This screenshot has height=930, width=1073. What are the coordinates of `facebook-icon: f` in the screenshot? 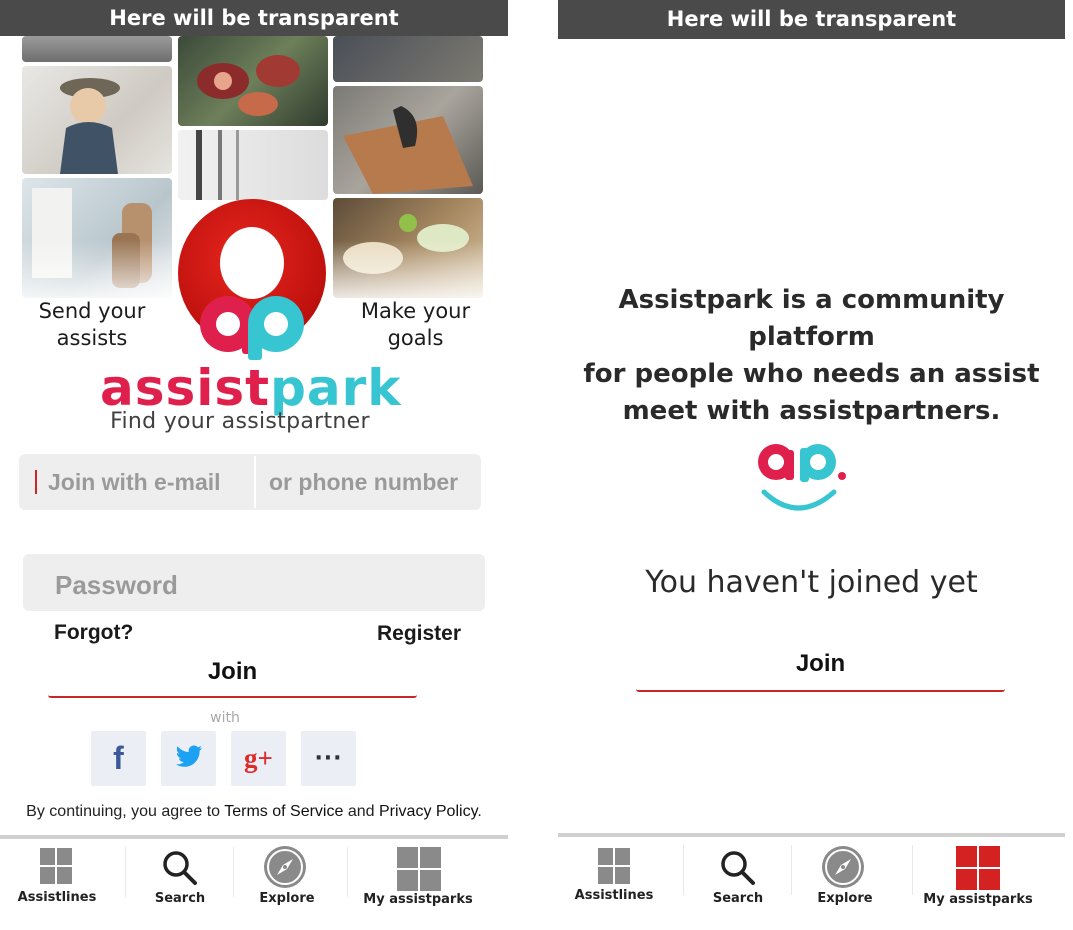 It's located at (118, 758).